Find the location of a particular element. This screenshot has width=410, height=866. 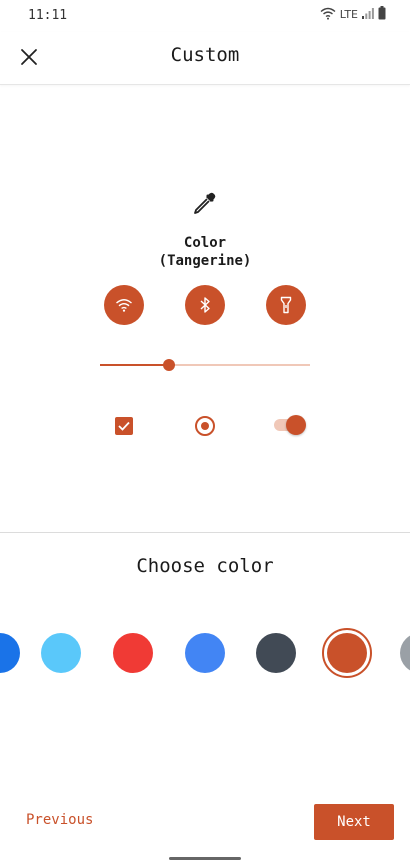

sample-radio-button is located at coordinates (205, 426).